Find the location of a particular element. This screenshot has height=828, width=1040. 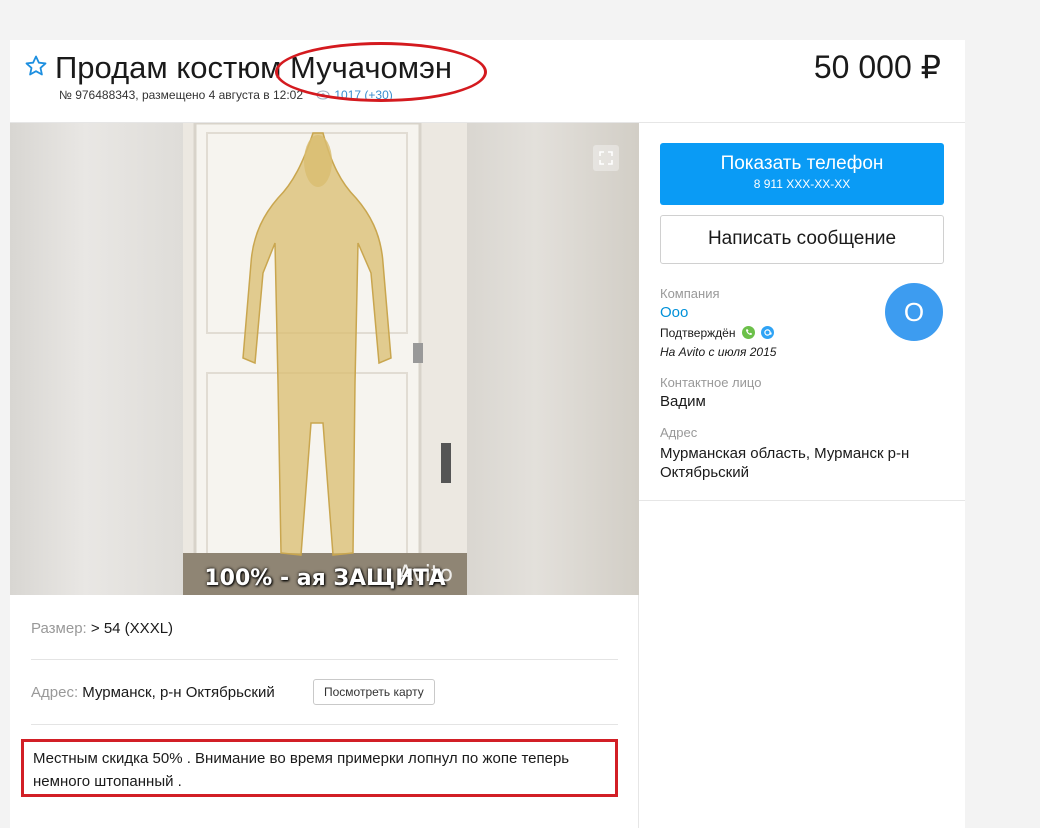

phone-verified-icon is located at coordinates (748, 332).